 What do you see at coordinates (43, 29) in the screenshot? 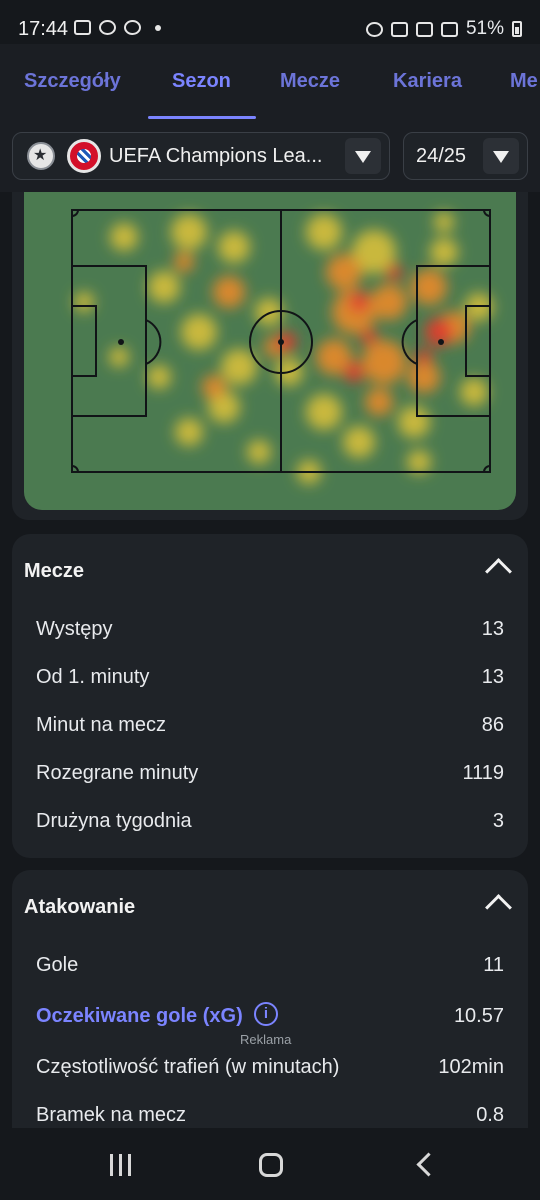
I see `status-time: 17:44` at bounding box center [43, 29].